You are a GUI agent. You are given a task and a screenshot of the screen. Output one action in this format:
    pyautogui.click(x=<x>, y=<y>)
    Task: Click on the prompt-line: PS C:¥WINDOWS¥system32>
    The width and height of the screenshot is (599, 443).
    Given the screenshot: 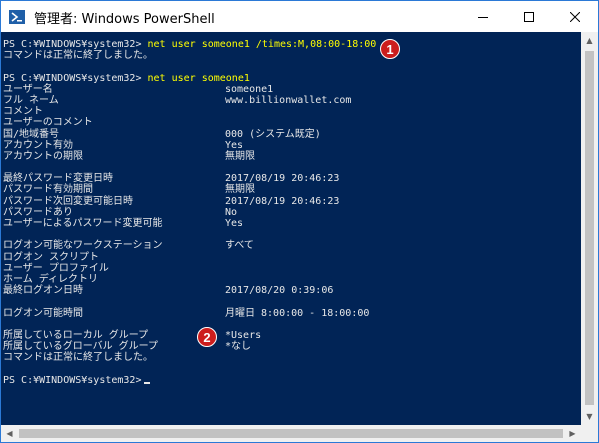 What is the action you would take?
    pyautogui.click(x=189, y=380)
    